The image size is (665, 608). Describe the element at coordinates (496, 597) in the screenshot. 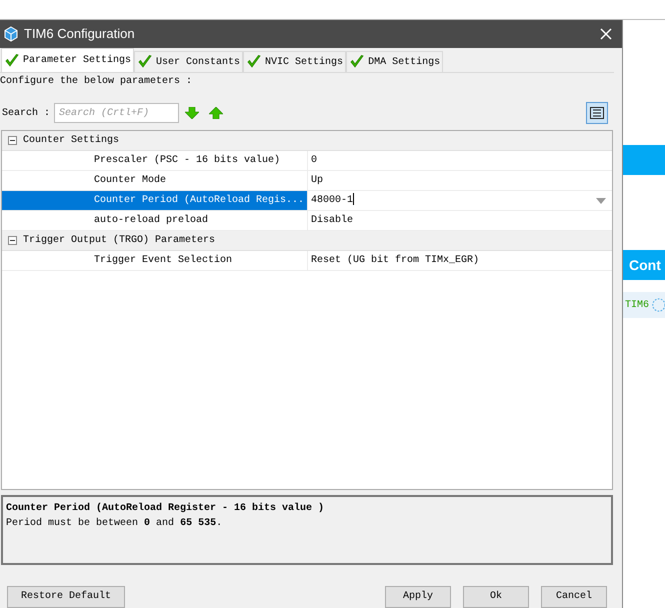

I see `dialog-button: Ok` at that location.